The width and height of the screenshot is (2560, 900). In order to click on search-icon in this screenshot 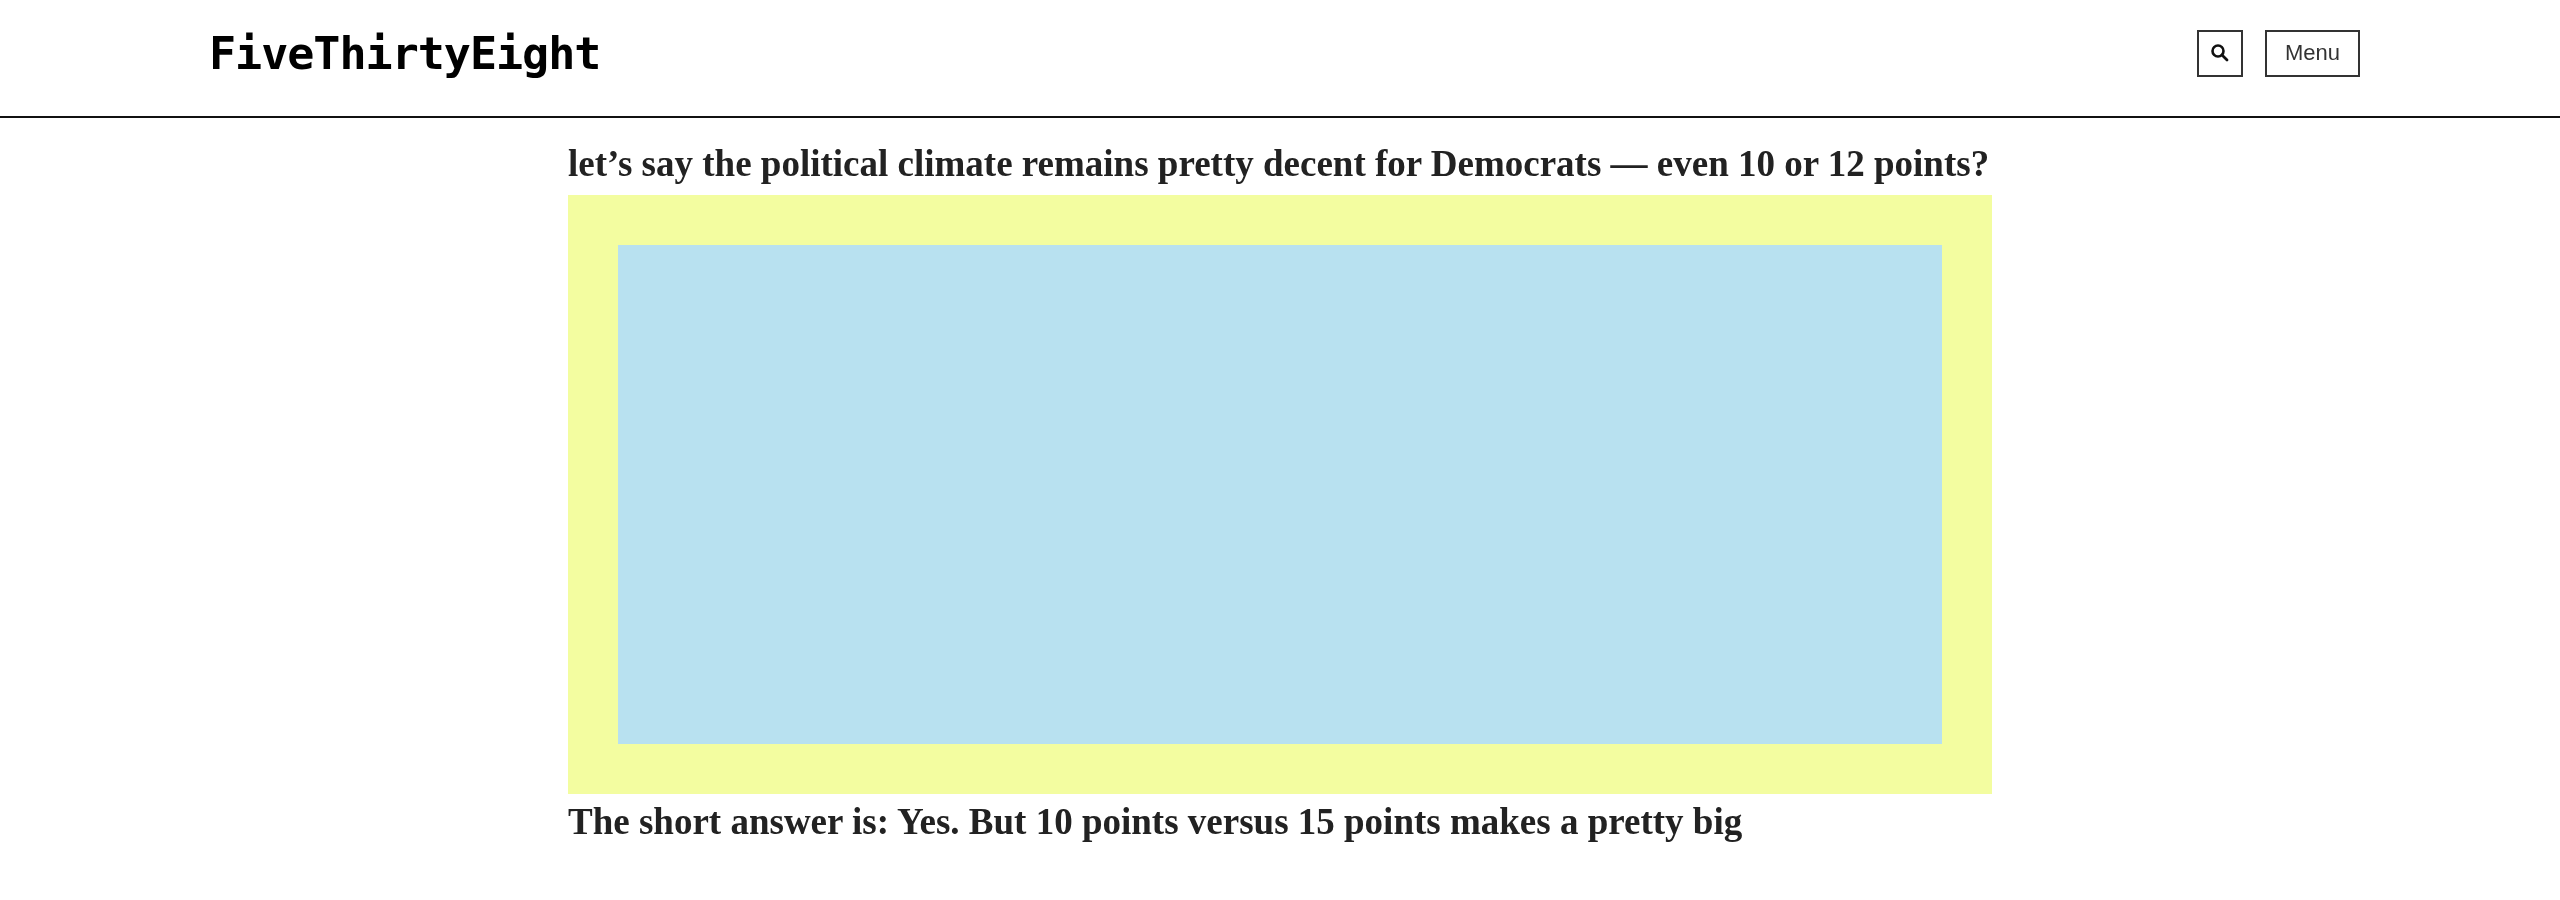, I will do `click(2220, 53)`.